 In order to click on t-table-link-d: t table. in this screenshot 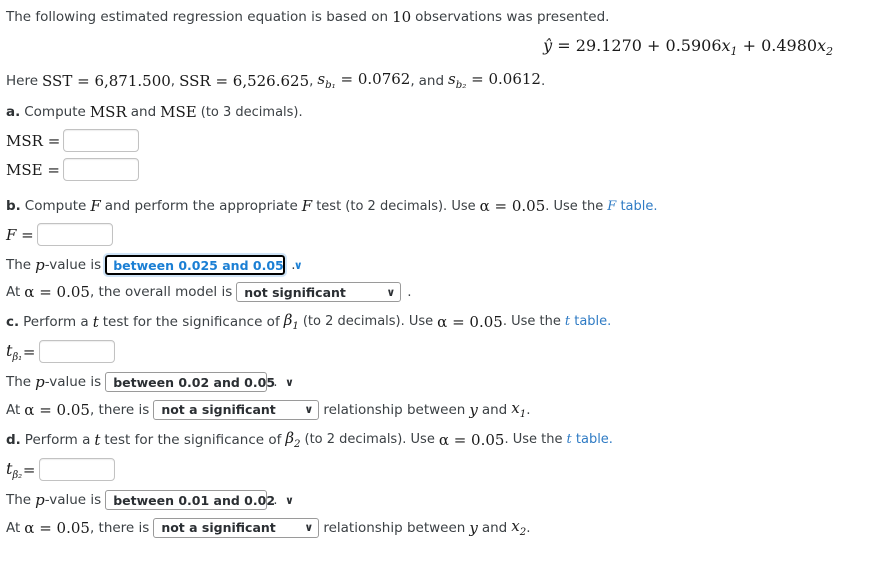, I will do `click(590, 439)`.